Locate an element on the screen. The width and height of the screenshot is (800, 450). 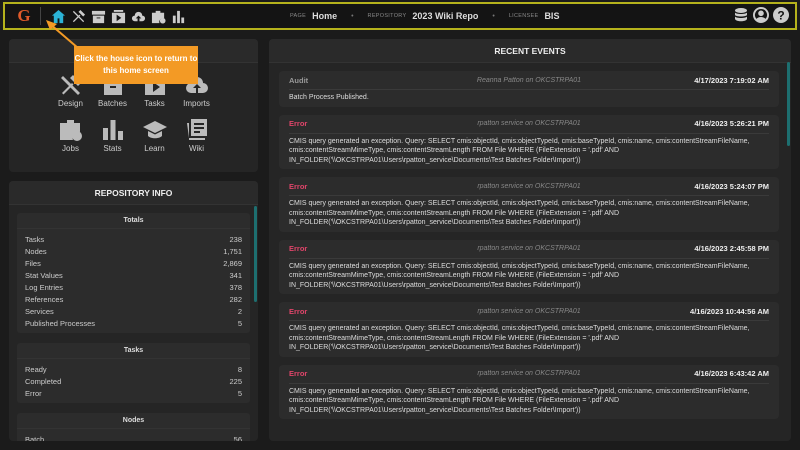
event-date: 4/16/2023 5:26:21 PM is located at coordinates (731, 123).